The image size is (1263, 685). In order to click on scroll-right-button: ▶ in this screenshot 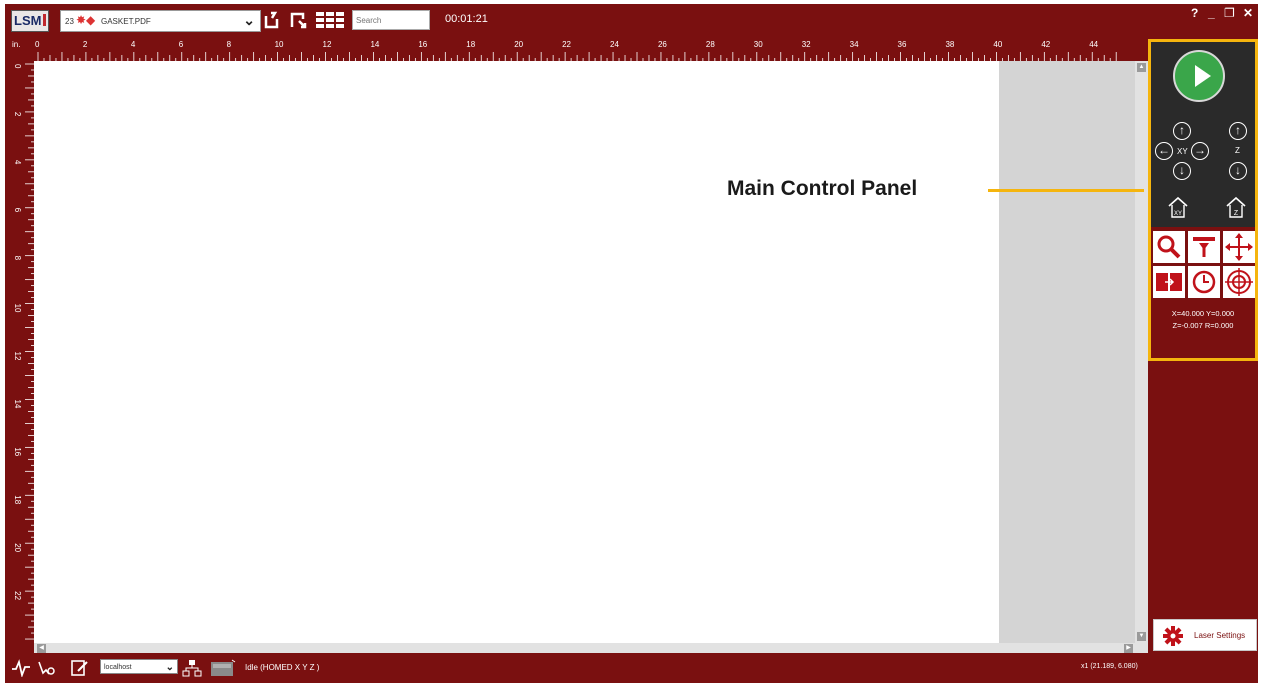, I will do `click(1128, 648)`.